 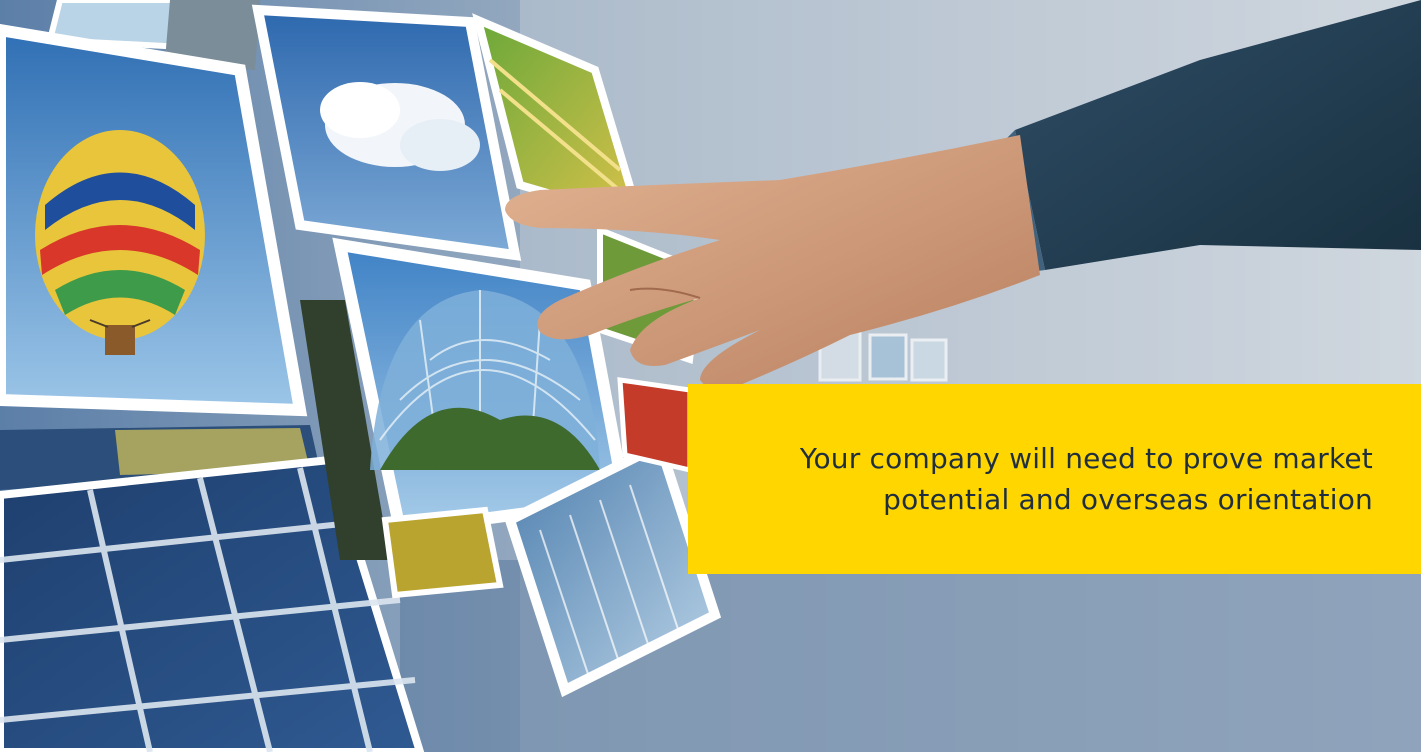 What do you see at coordinates (1128, 499) in the screenshot?
I see `caption-line-2: potential and overseas orientation` at bounding box center [1128, 499].